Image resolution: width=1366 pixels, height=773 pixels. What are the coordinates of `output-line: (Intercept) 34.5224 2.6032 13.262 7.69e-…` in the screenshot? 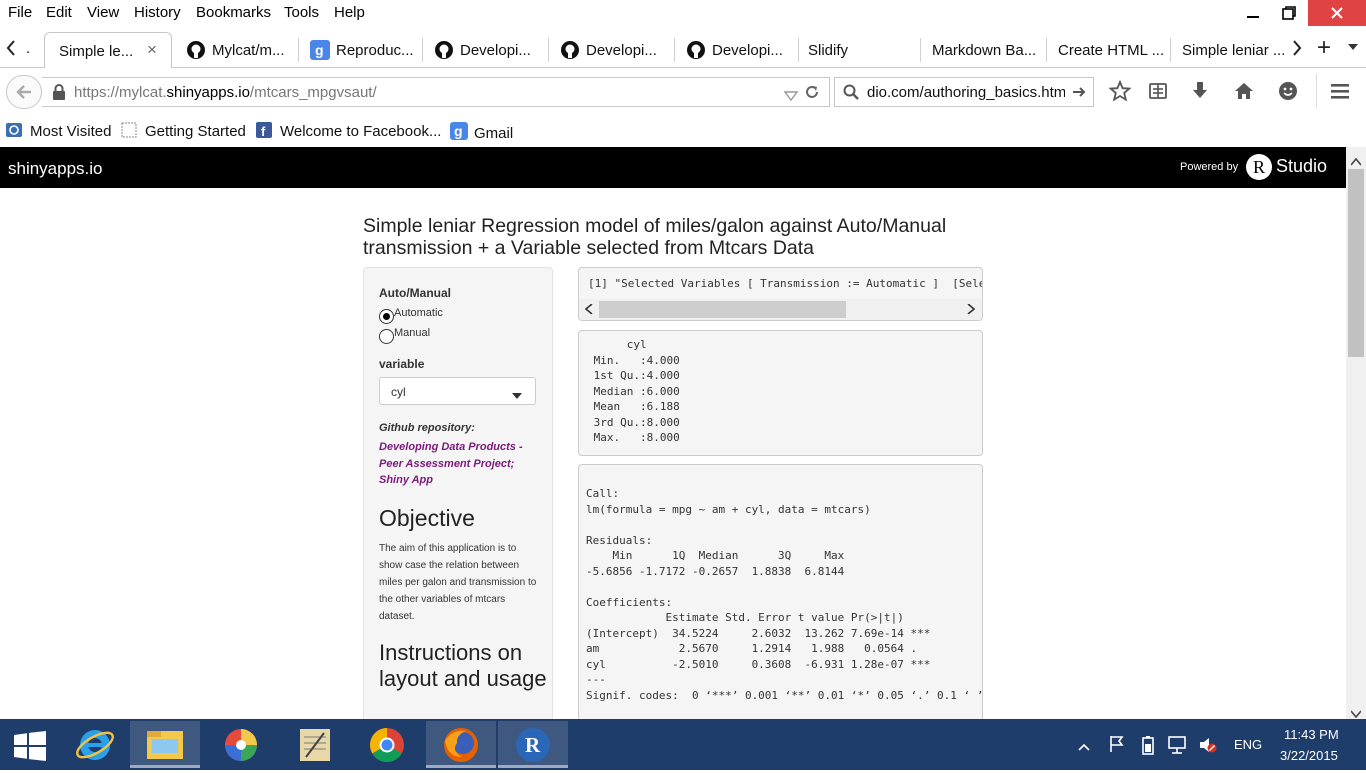 It's located at (758, 633).